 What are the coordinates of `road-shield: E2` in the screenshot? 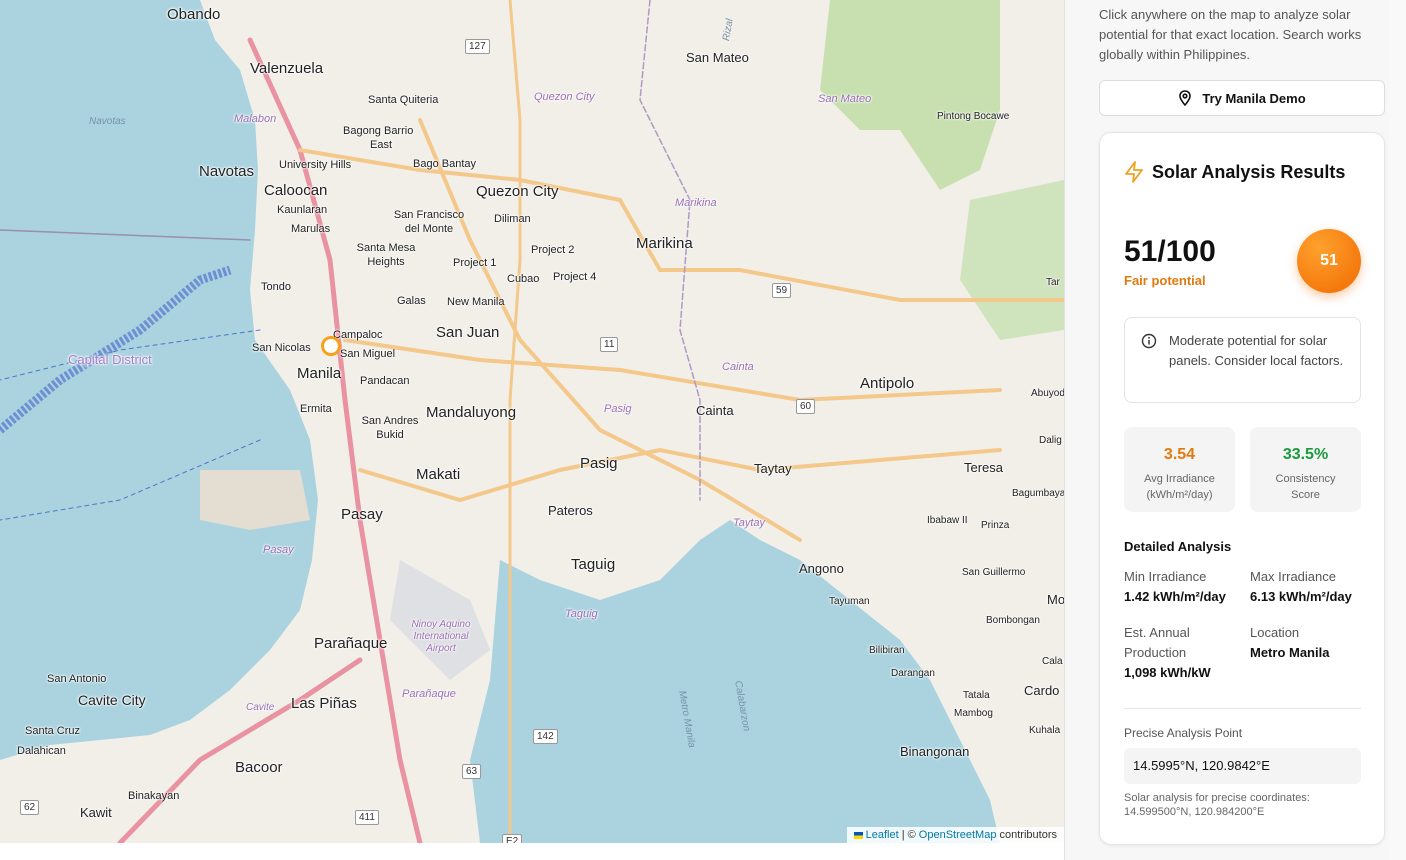 It's located at (512, 838).